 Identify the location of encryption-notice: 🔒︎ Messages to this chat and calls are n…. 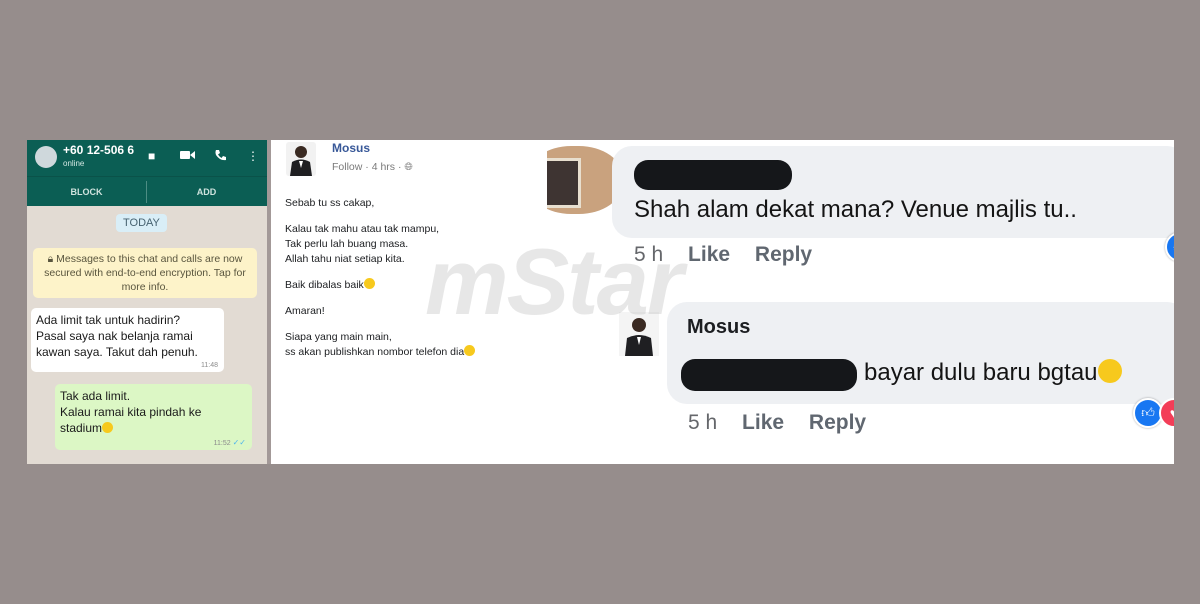
(145, 273).